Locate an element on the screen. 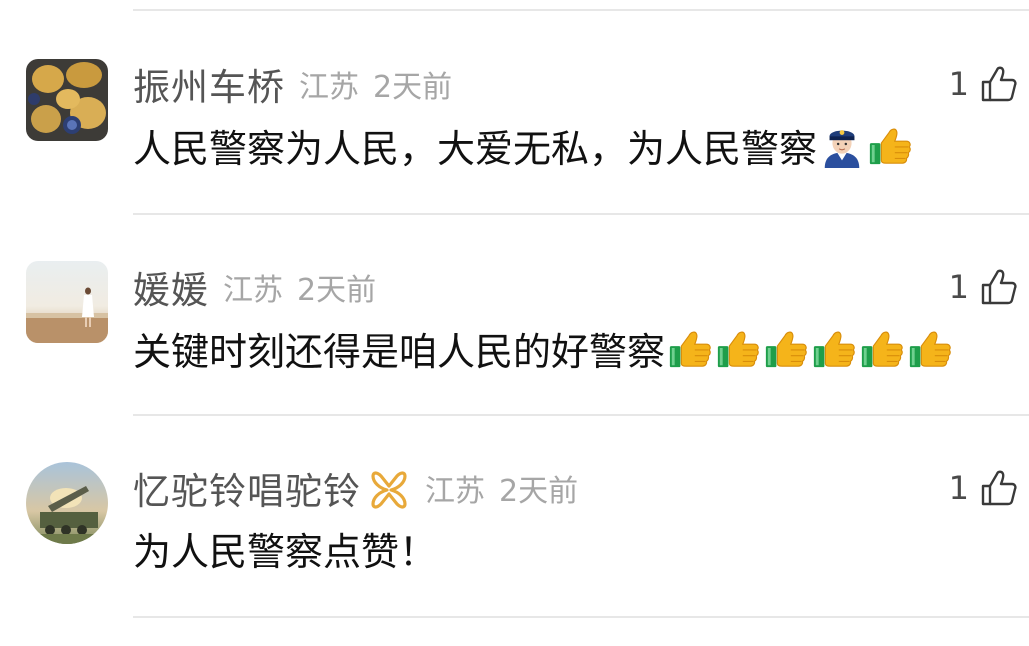 The width and height of the screenshot is (1029, 646). username: 振州车桥 is located at coordinates (209, 84).